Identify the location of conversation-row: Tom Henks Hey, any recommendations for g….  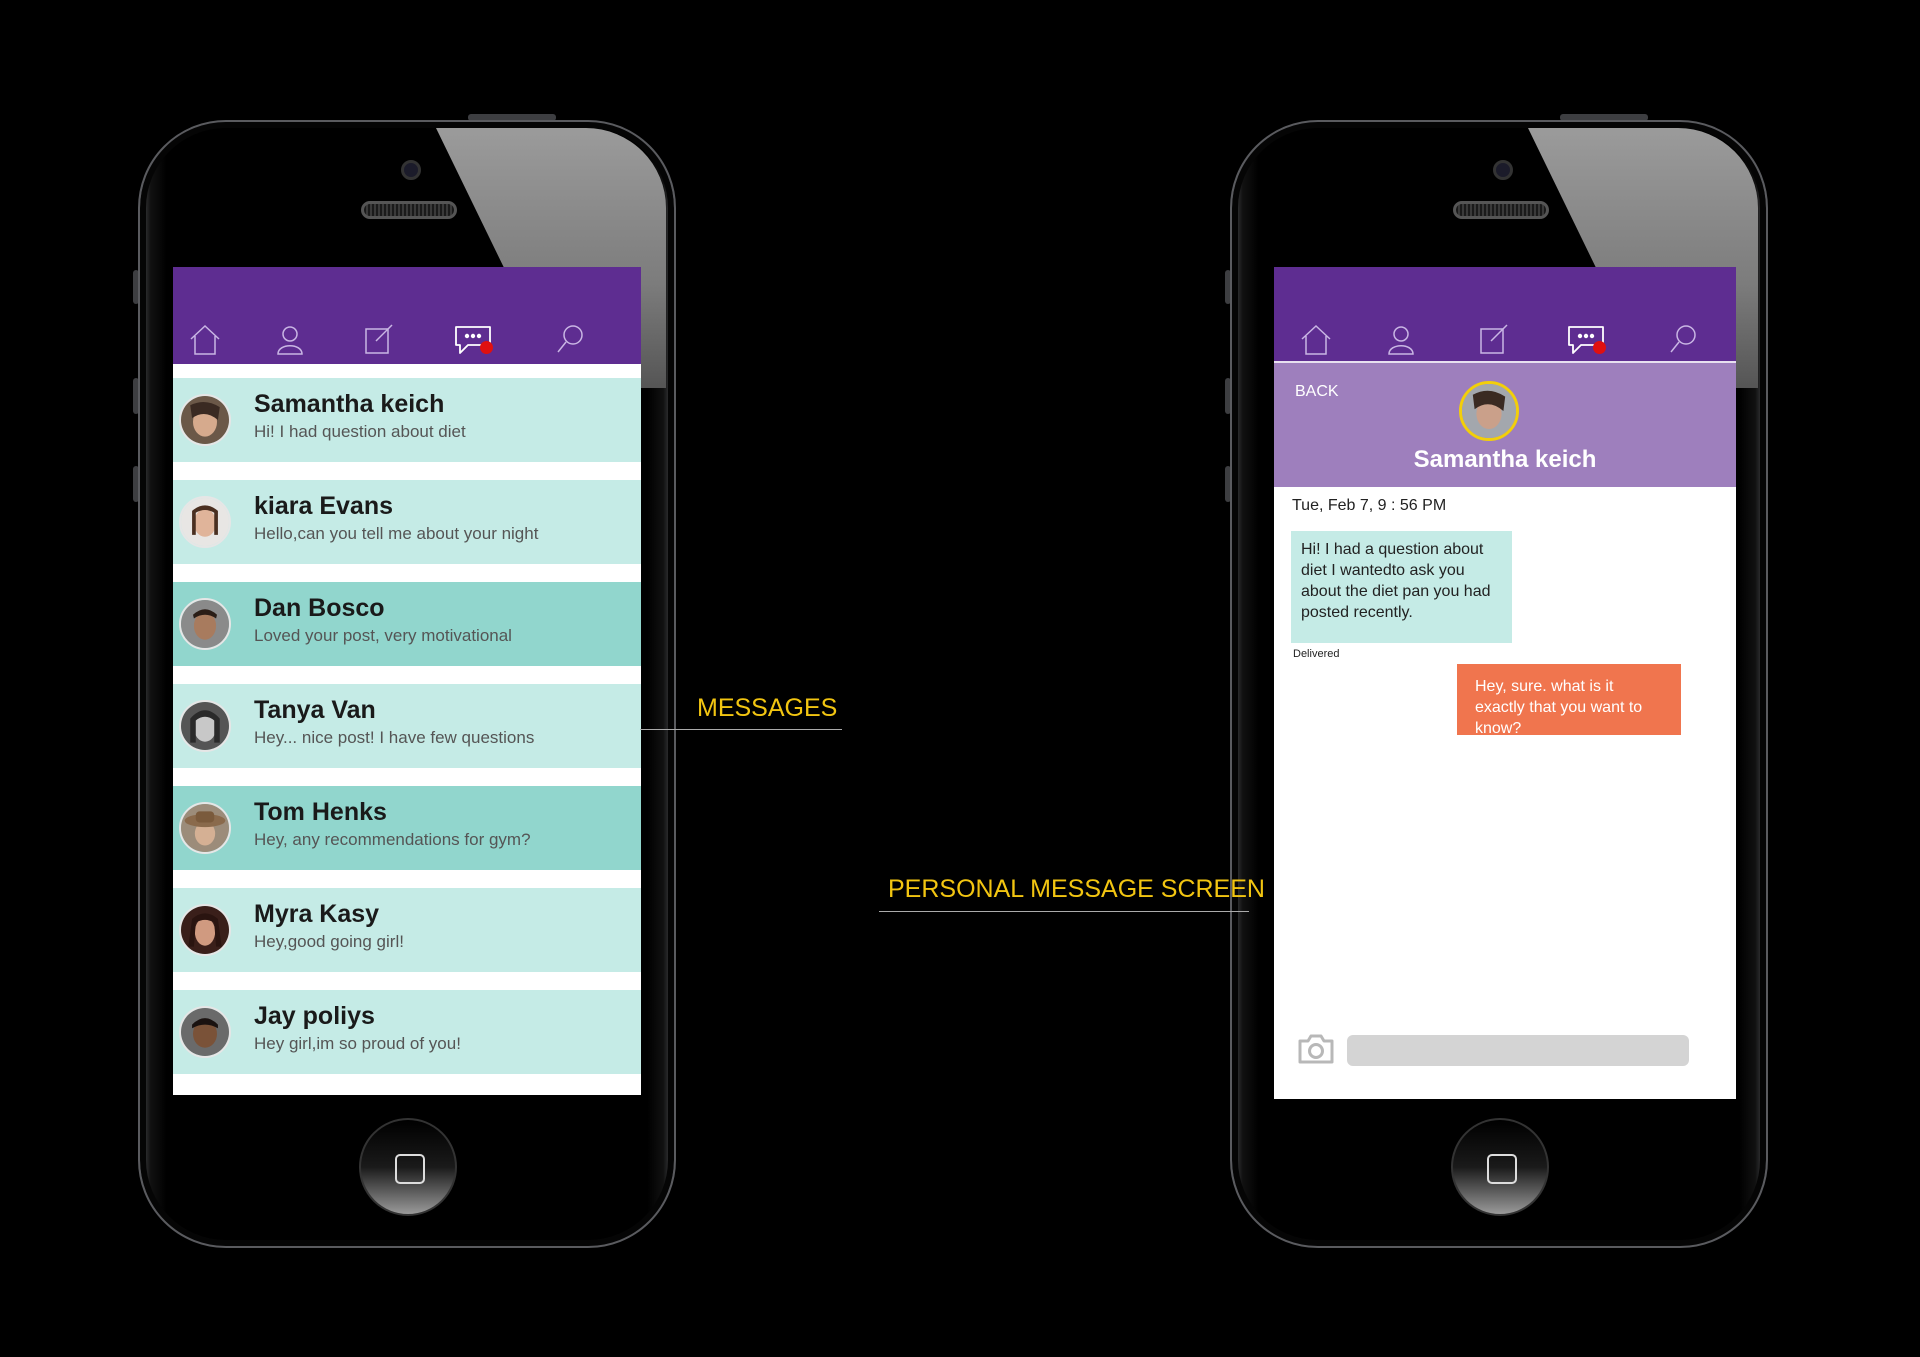
(407, 828).